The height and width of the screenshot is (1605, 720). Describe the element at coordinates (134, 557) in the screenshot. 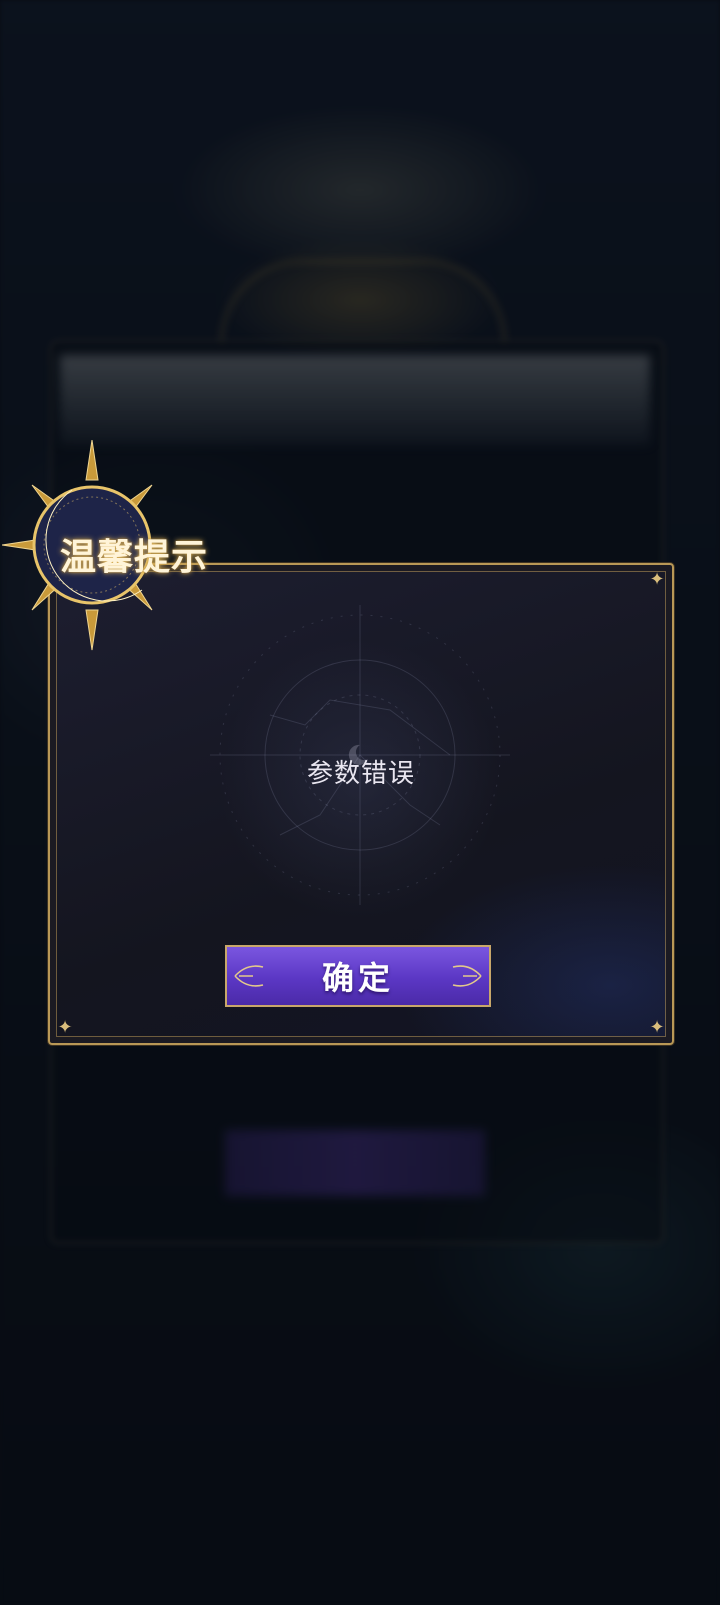

I see `dialog-title: 温馨提示` at that location.